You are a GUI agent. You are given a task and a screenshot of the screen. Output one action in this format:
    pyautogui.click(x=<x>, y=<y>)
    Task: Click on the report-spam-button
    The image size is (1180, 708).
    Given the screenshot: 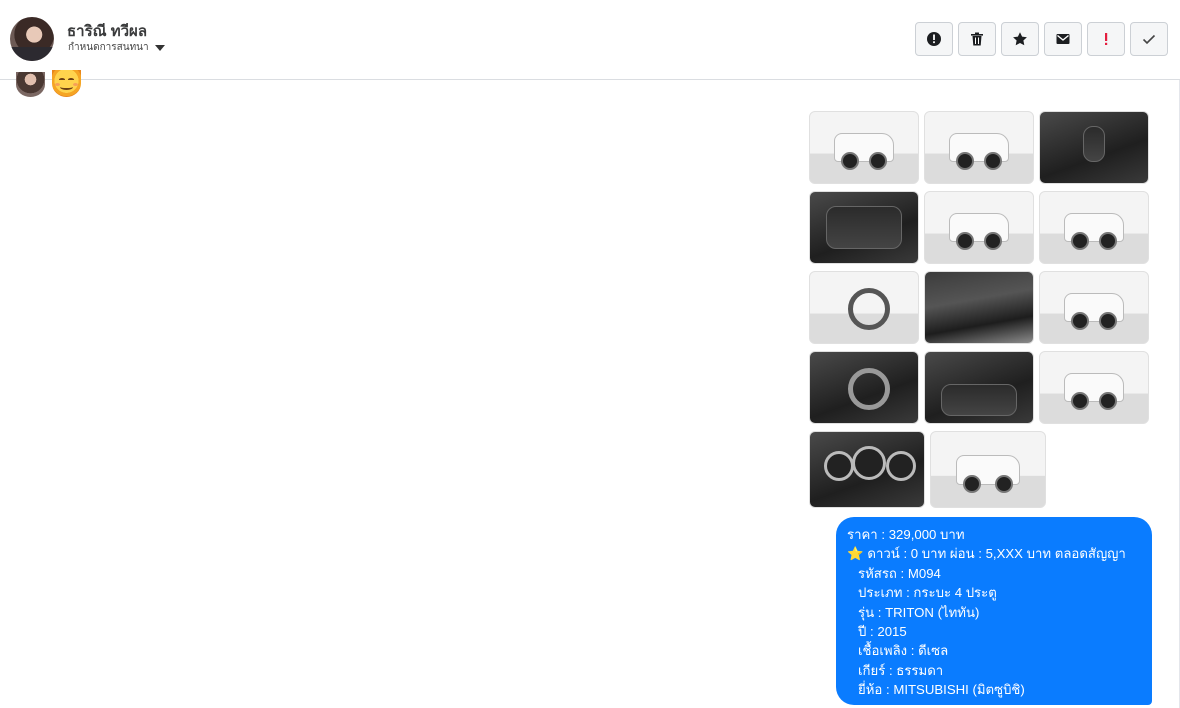 What is the action you would take?
    pyautogui.click(x=934, y=39)
    